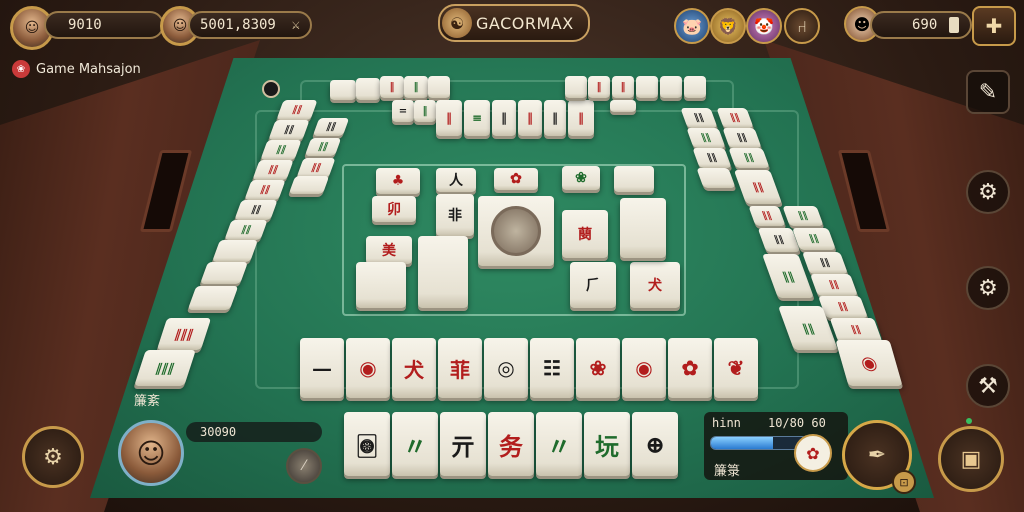  I want to click on status-value: 10/80 60, so click(797, 423).